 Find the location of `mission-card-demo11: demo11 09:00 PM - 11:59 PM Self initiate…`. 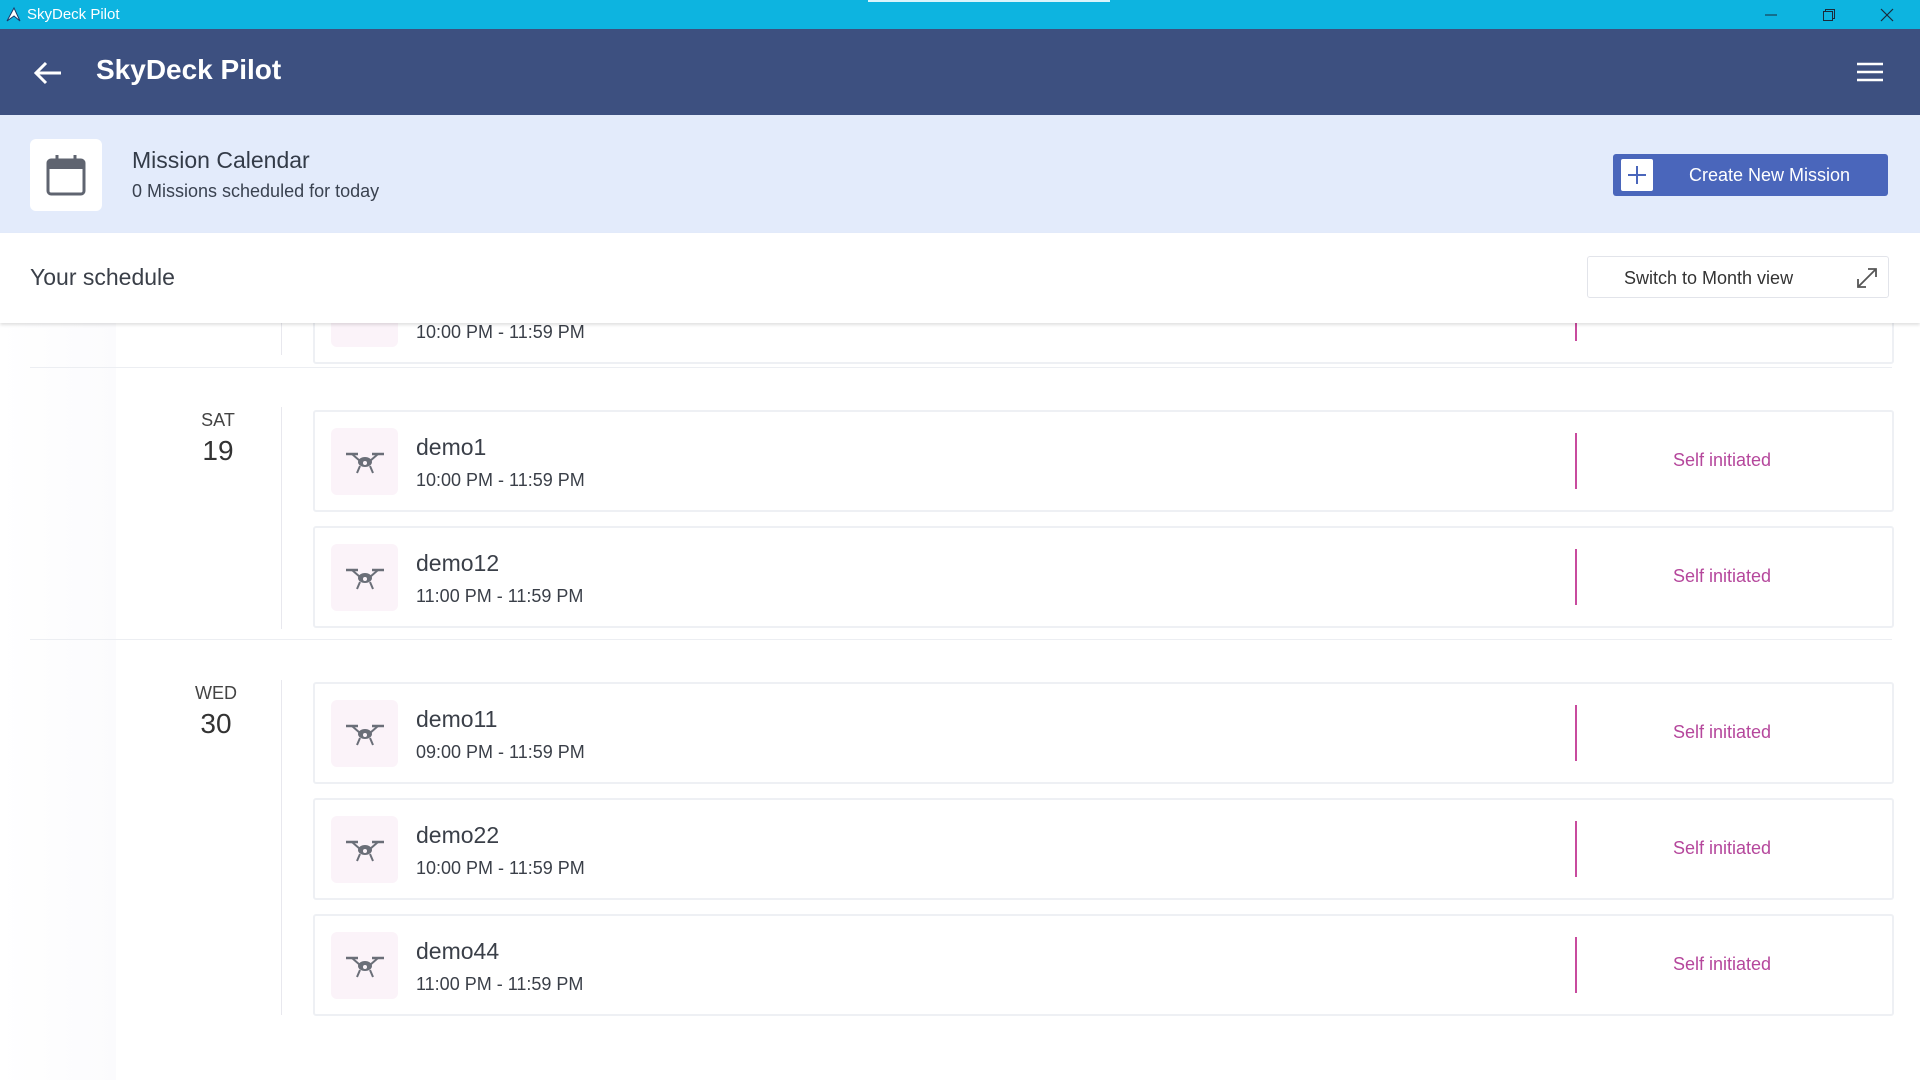

mission-card-demo11: demo11 09:00 PM - 11:59 PM Self initiate… is located at coordinates (1103, 733).